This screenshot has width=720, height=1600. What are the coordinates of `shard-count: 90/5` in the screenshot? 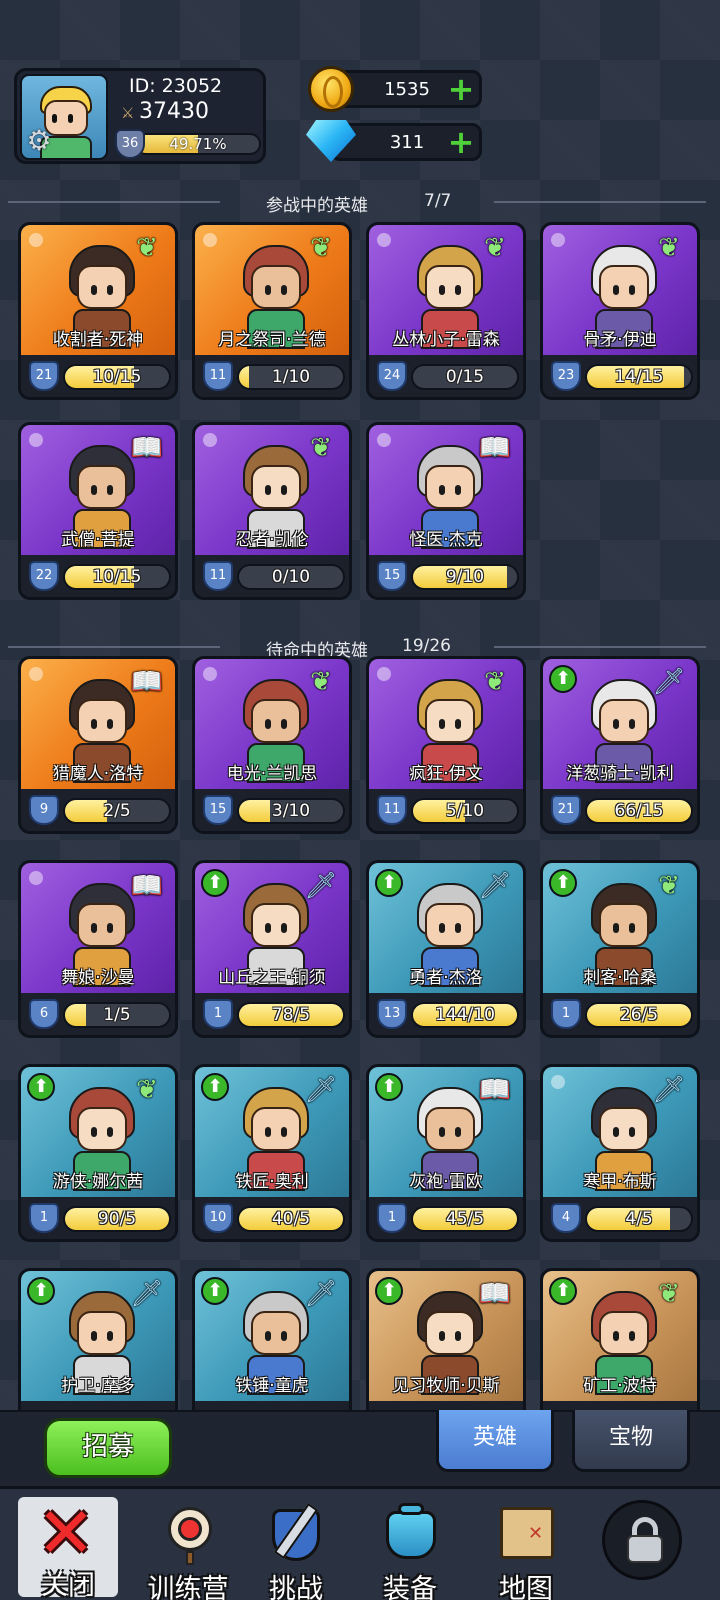 It's located at (117, 1219).